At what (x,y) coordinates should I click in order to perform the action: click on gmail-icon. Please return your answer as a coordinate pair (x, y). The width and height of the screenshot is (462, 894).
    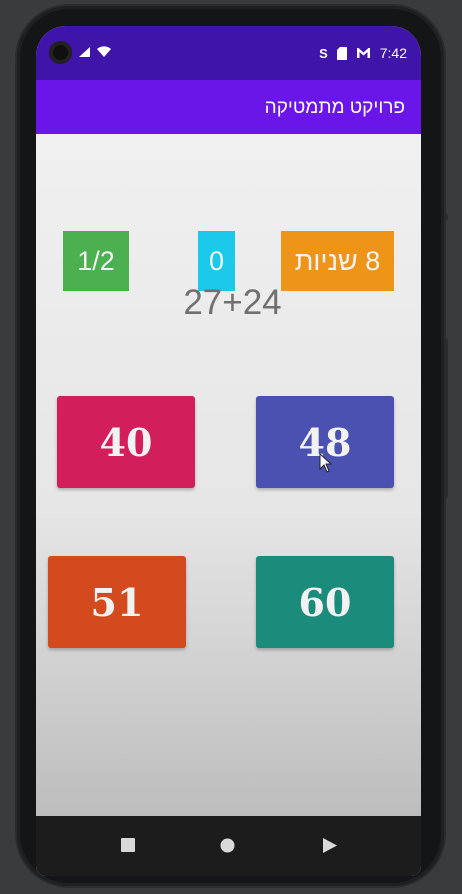
    Looking at the image, I should click on (363, 53).